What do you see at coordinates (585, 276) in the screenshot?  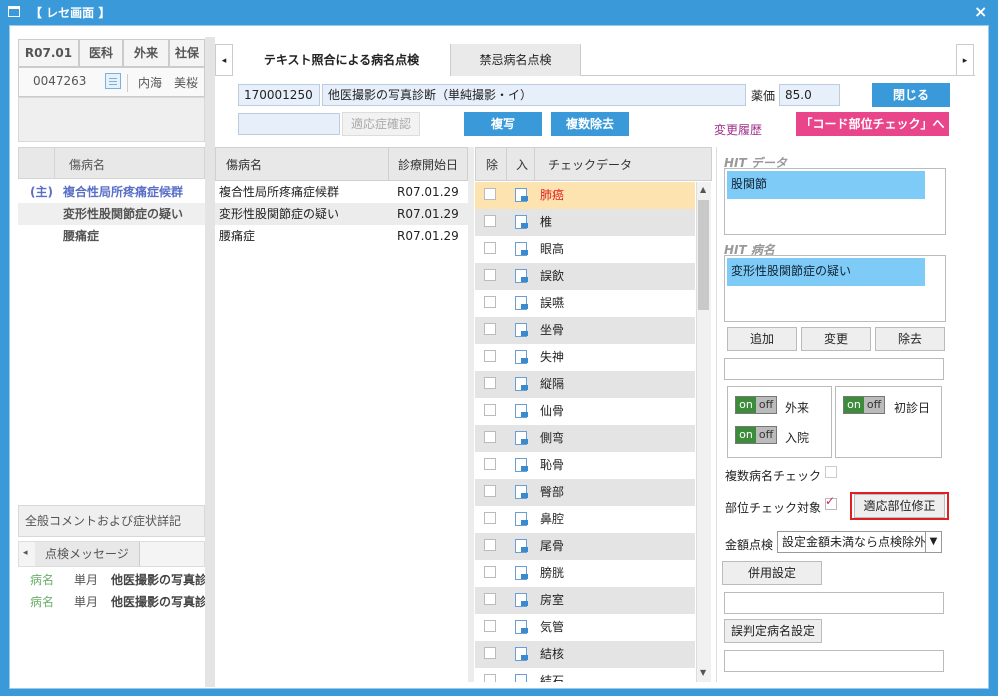 I see `check-data-row: 誤飲` at bounding box center [585, 276].